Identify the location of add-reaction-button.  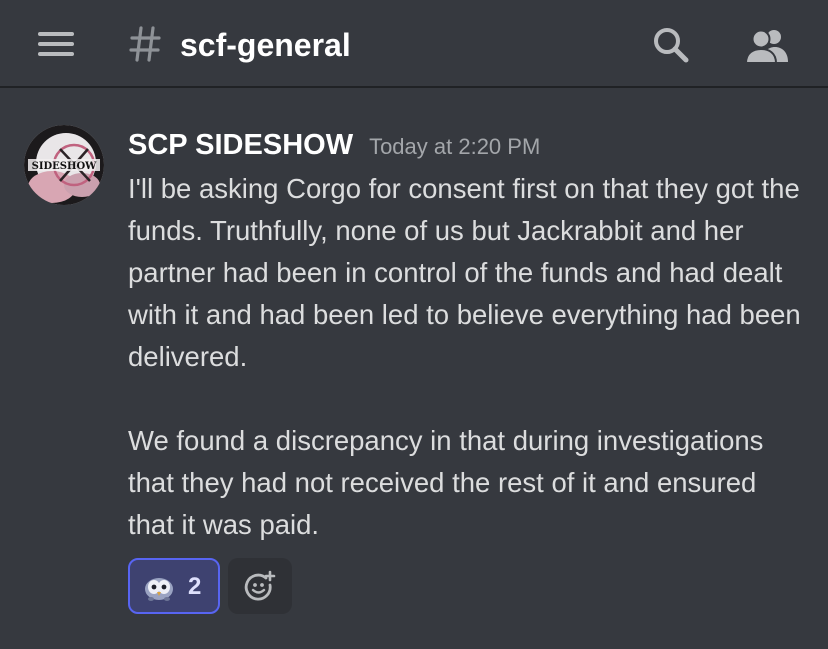
(260, 586).